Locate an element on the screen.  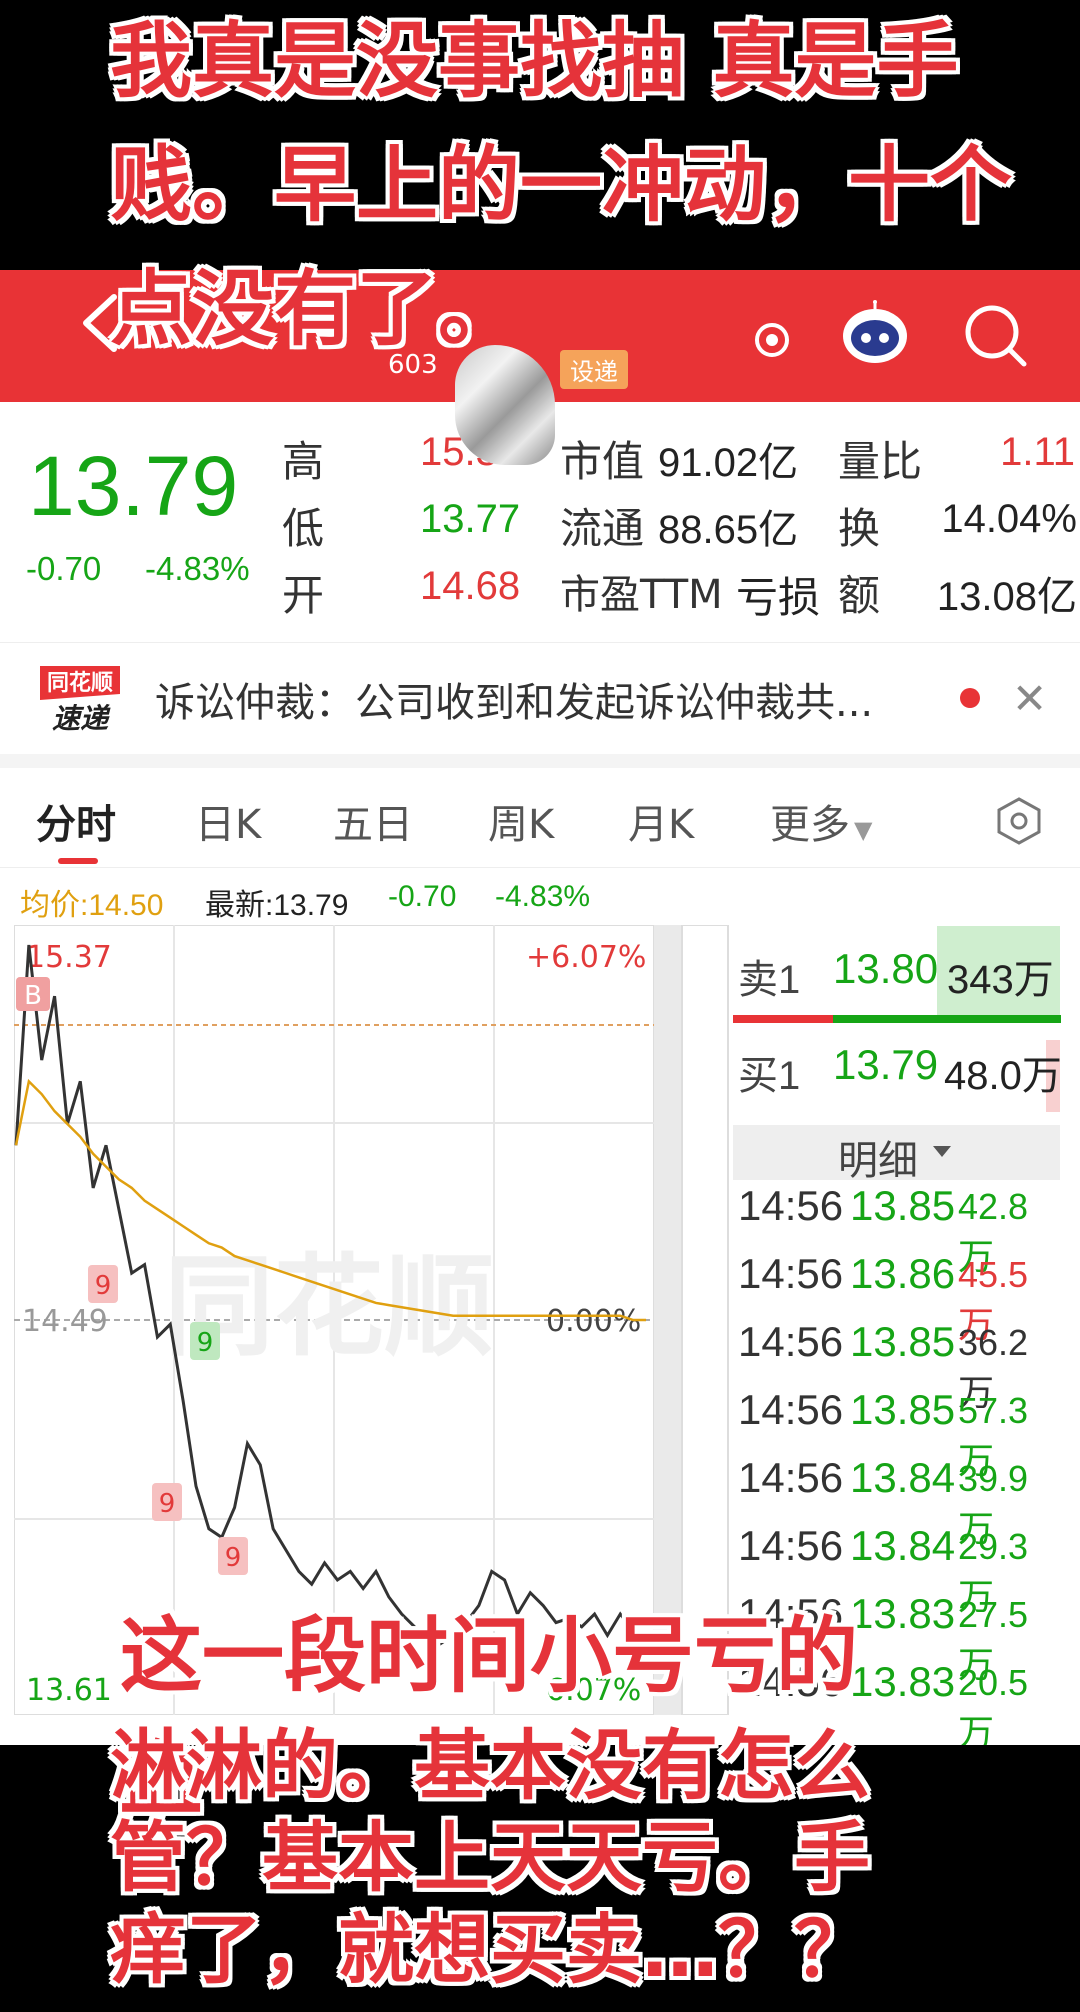
price-change: -0.70 is located at coordinates (64, 568).